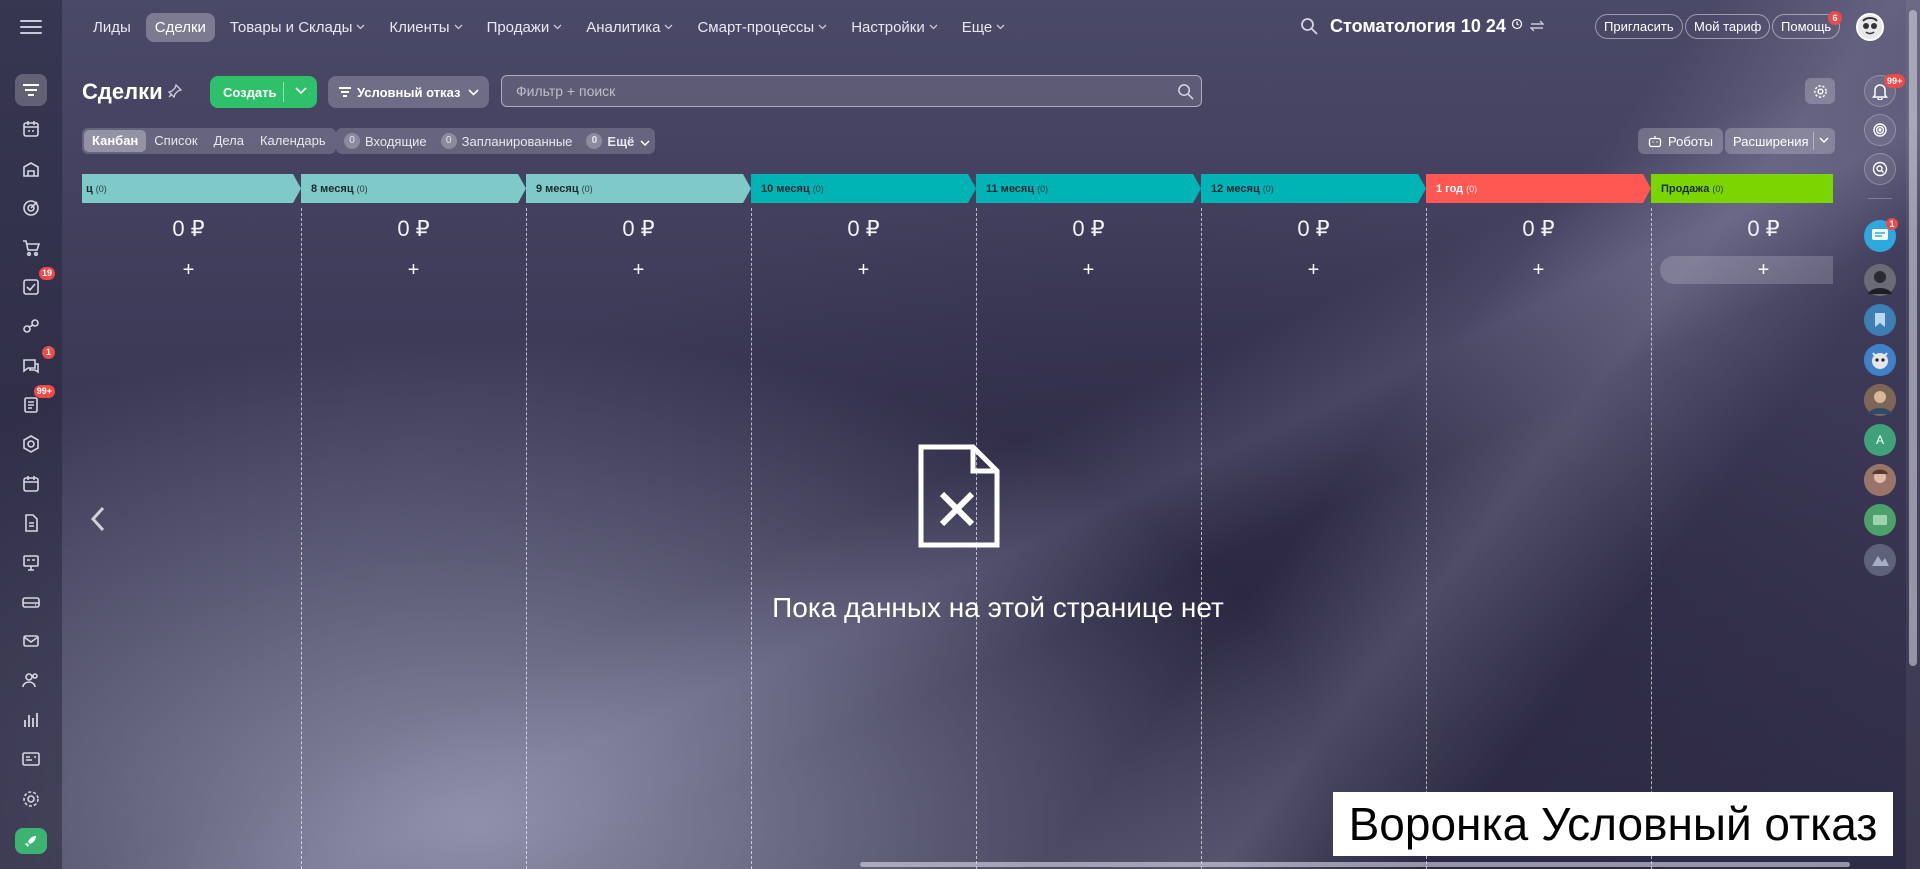 Image resolution: width=1920 pixels, height=869 pixels. Describe the element at coordinates (419, 27) in the screenshot. I see `nav-item-label: Клиенты` at that location.